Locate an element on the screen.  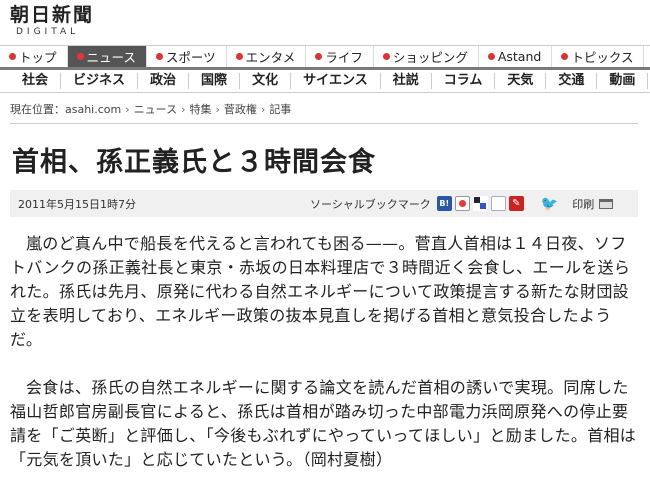
divider is located at coordinates (324, 123).